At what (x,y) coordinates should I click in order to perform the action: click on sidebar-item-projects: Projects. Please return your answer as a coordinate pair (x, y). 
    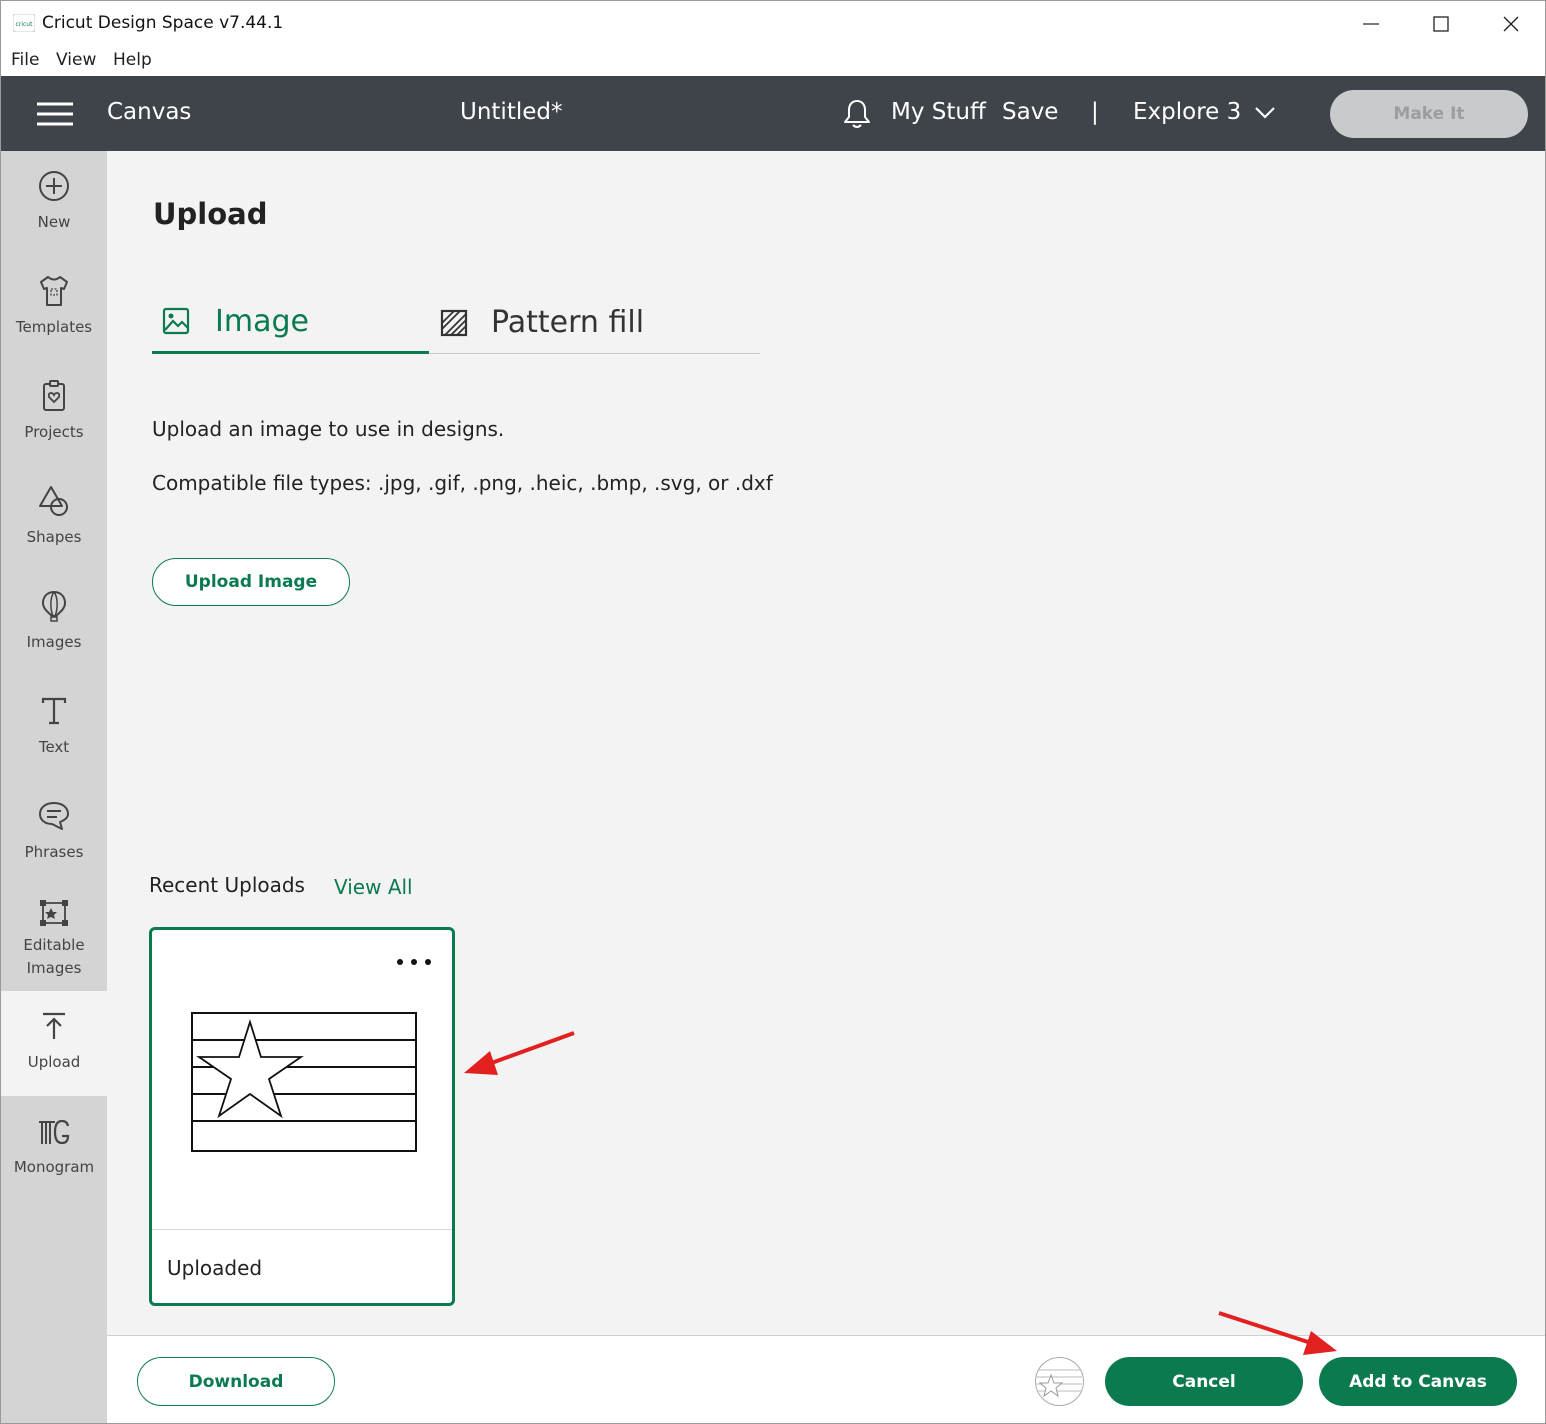
    Looking at the image, I should click on (54, 413).